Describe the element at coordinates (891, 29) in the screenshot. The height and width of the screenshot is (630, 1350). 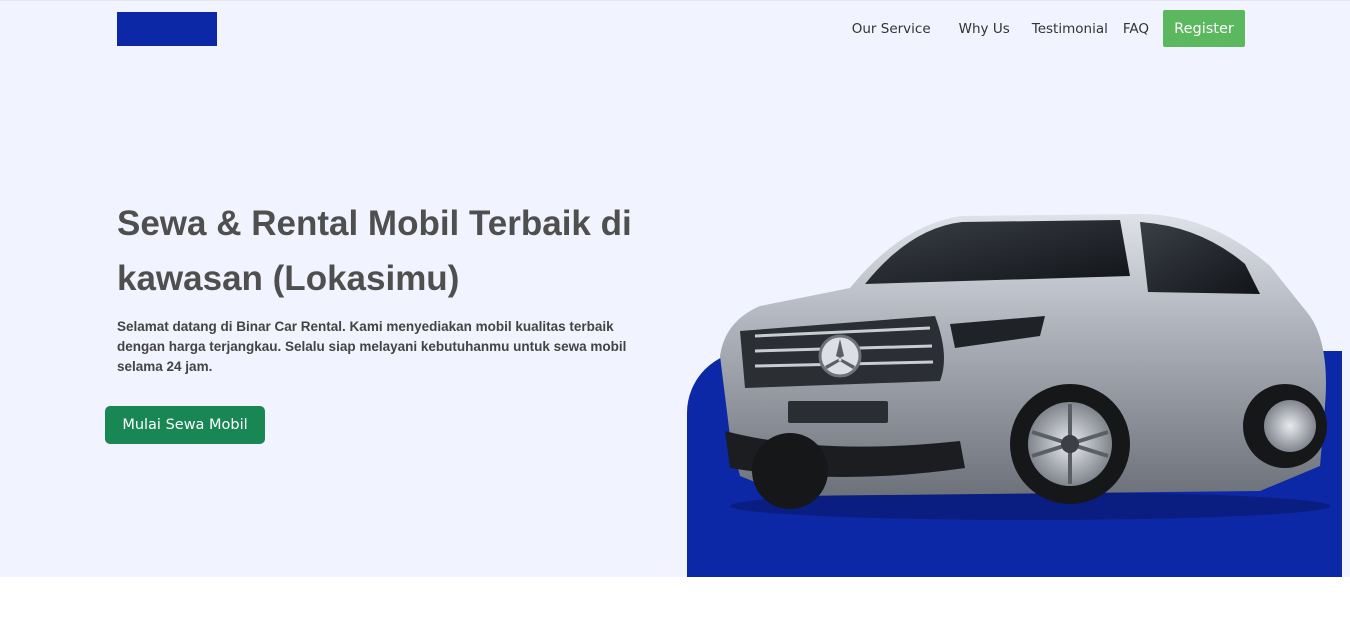
I see `nav-link-our-service: Our Service` at that location.